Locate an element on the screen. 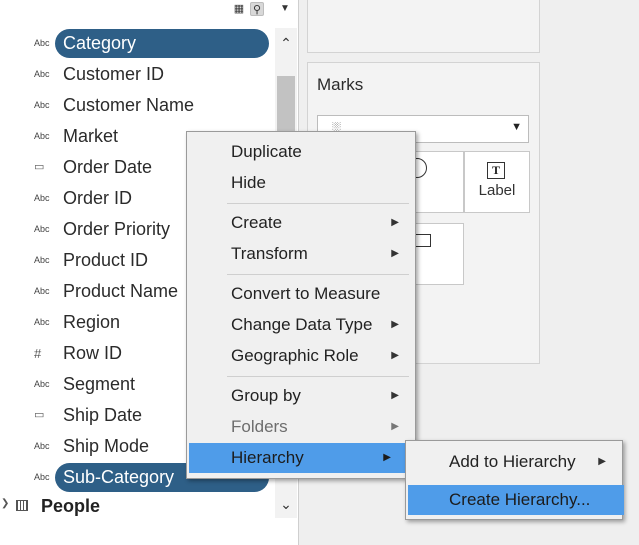 The height and width of the screenshot is (545, 639). filters-card is located at coordinates (423, 26).